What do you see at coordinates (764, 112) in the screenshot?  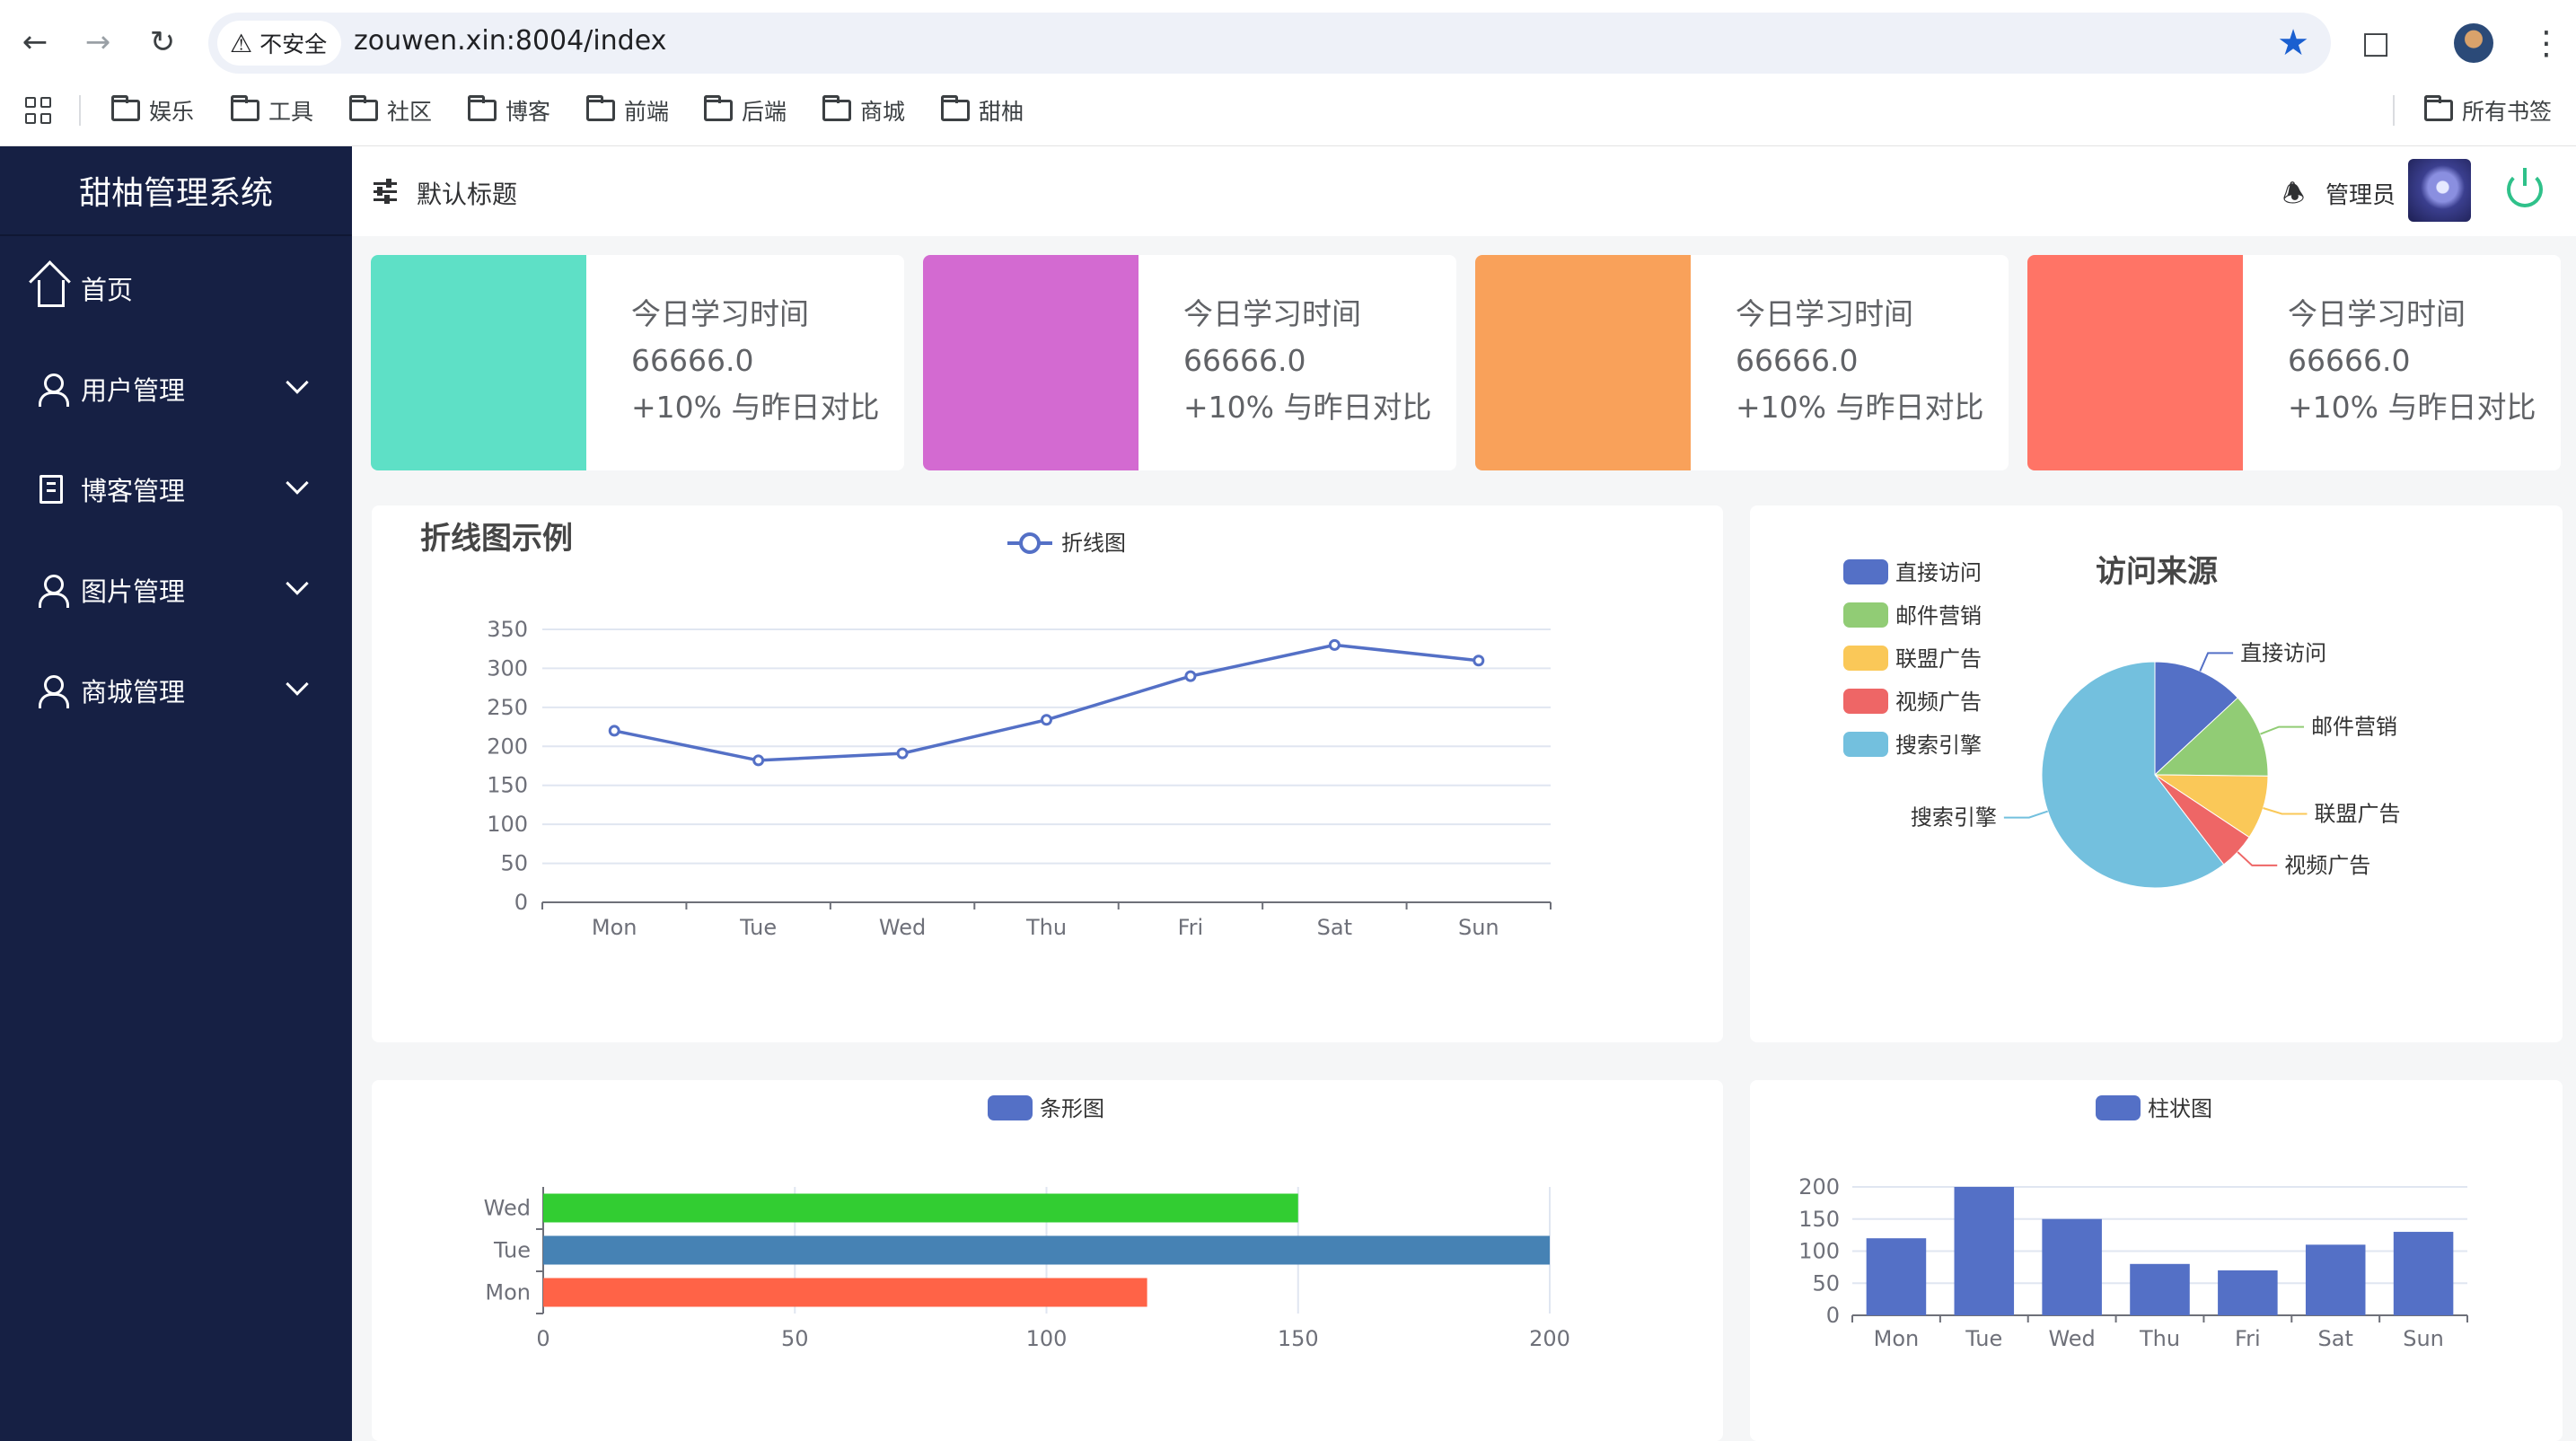 I see `bookmark-label: 后端` at bounding box center [764, 112].